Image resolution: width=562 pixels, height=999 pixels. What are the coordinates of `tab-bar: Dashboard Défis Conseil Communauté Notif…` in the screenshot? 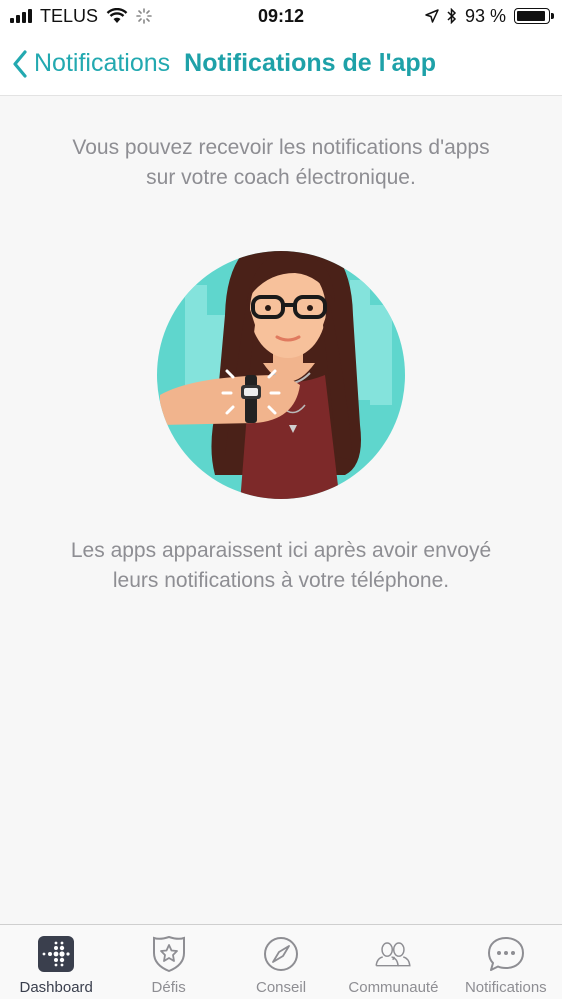 It's located at (281, 961).